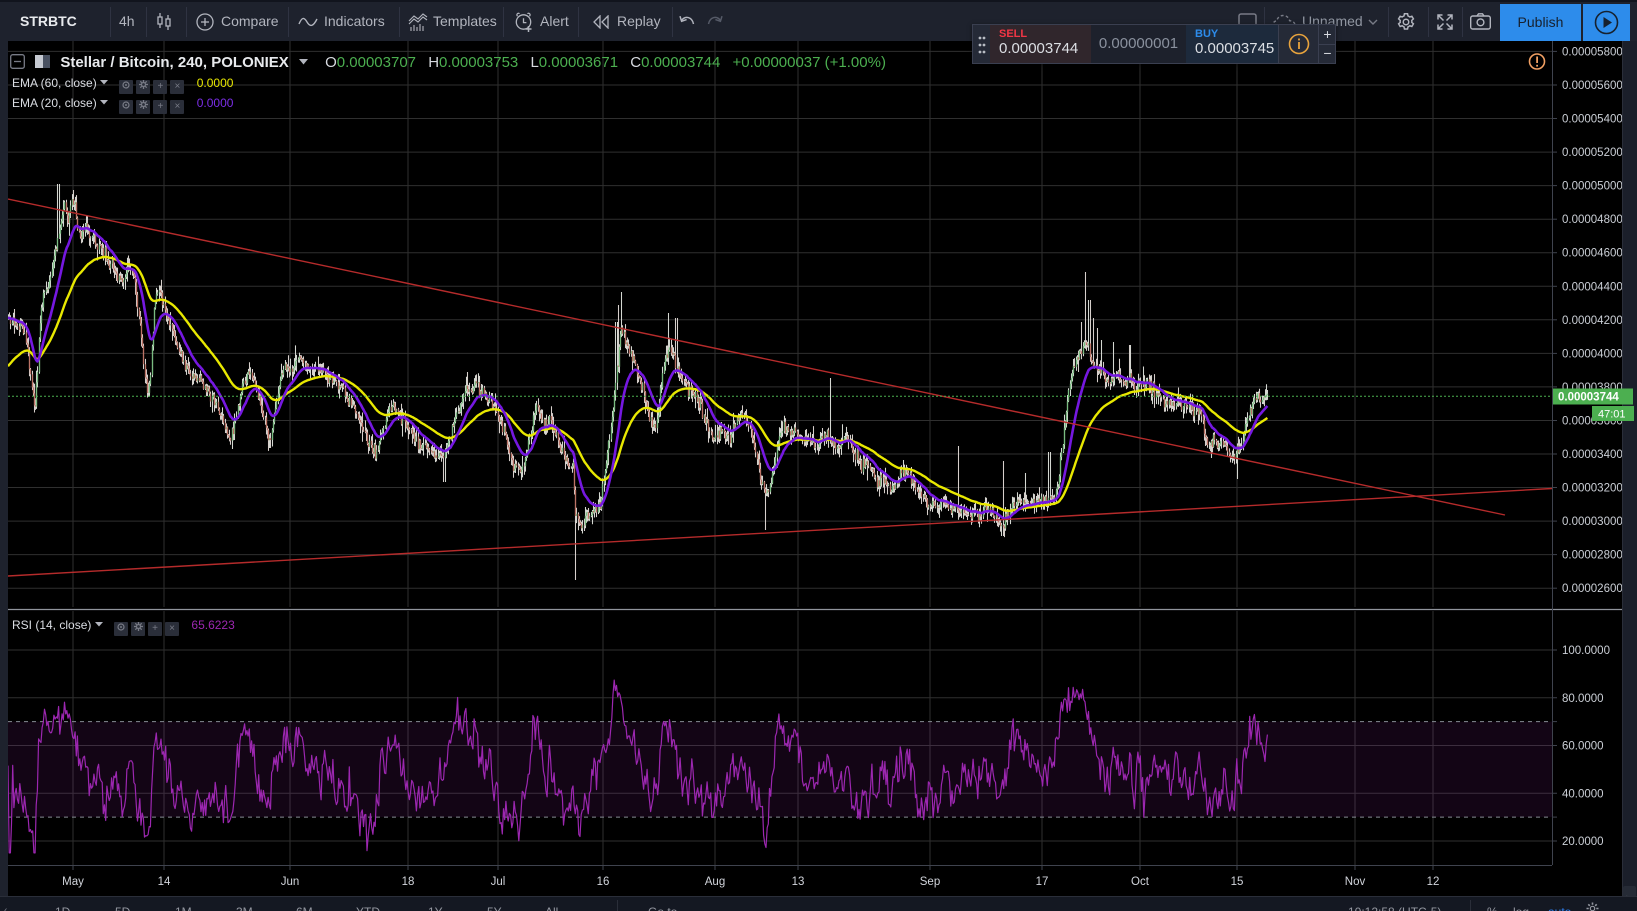 This screenshot has width=1637, height=911. I want to click on svg-text: 0.00005800, so click(1592, 52).